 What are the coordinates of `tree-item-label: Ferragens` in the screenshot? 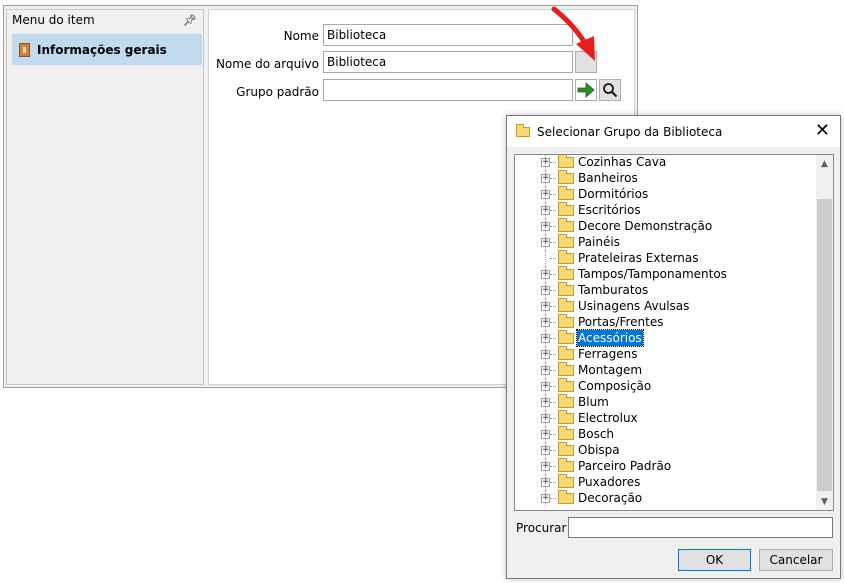 It's located at (608, 354).